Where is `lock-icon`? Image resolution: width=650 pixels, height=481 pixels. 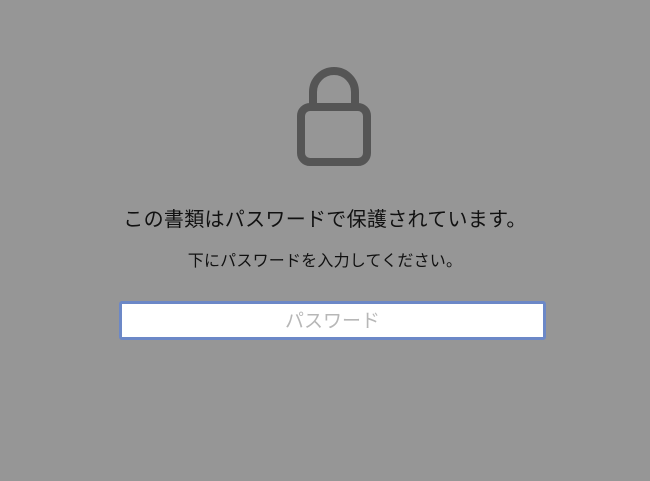 lock-icon is located at coordinates (334, 114).